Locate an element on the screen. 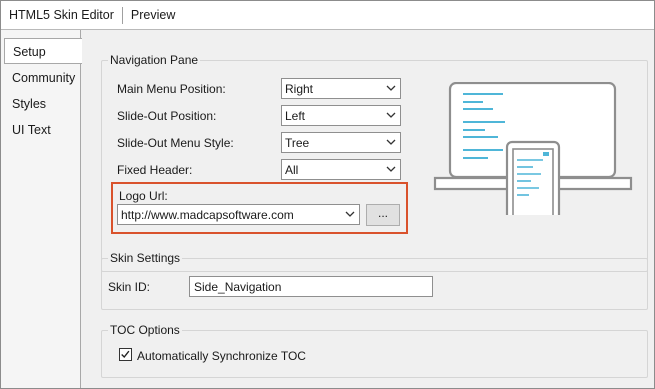 This screenshot has height=389, width=655. auto-sync-toc-checkbox is located at coordinates (125, 354).